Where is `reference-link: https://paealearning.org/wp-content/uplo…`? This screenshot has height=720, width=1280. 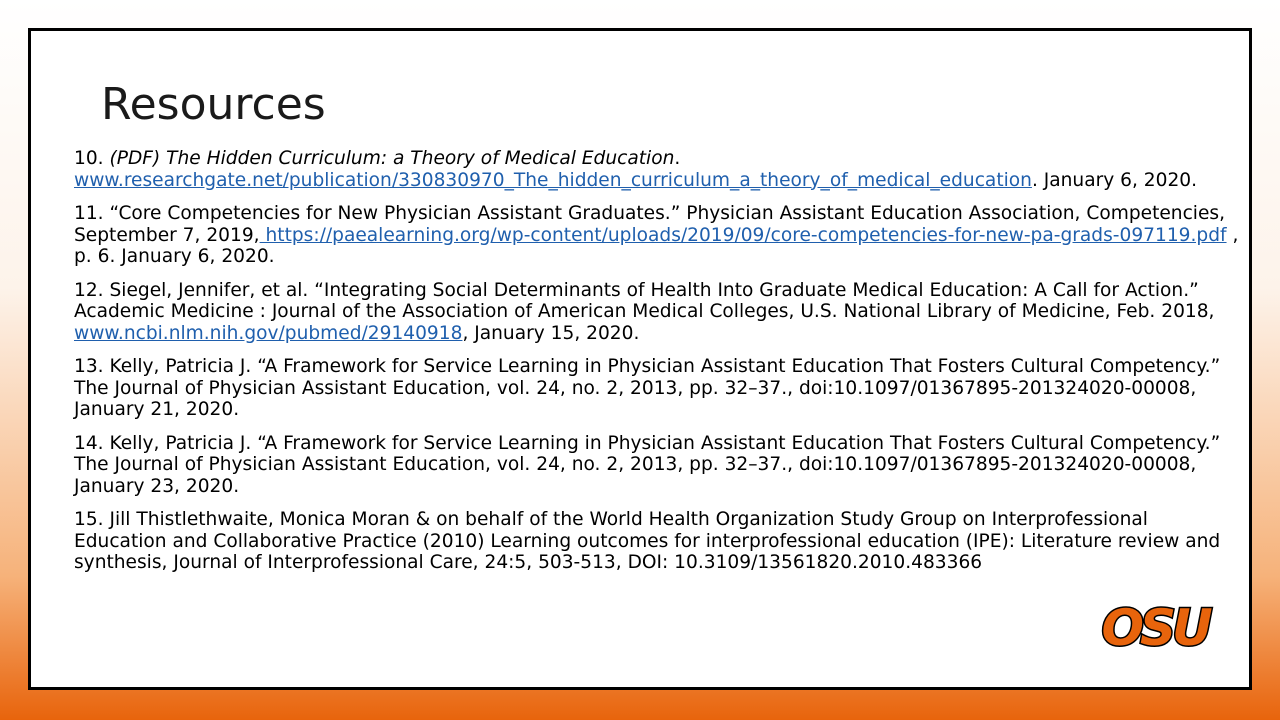
reference-link: https://paealearning.org/wp-content/uplo… is located at coordinates (743, 235).